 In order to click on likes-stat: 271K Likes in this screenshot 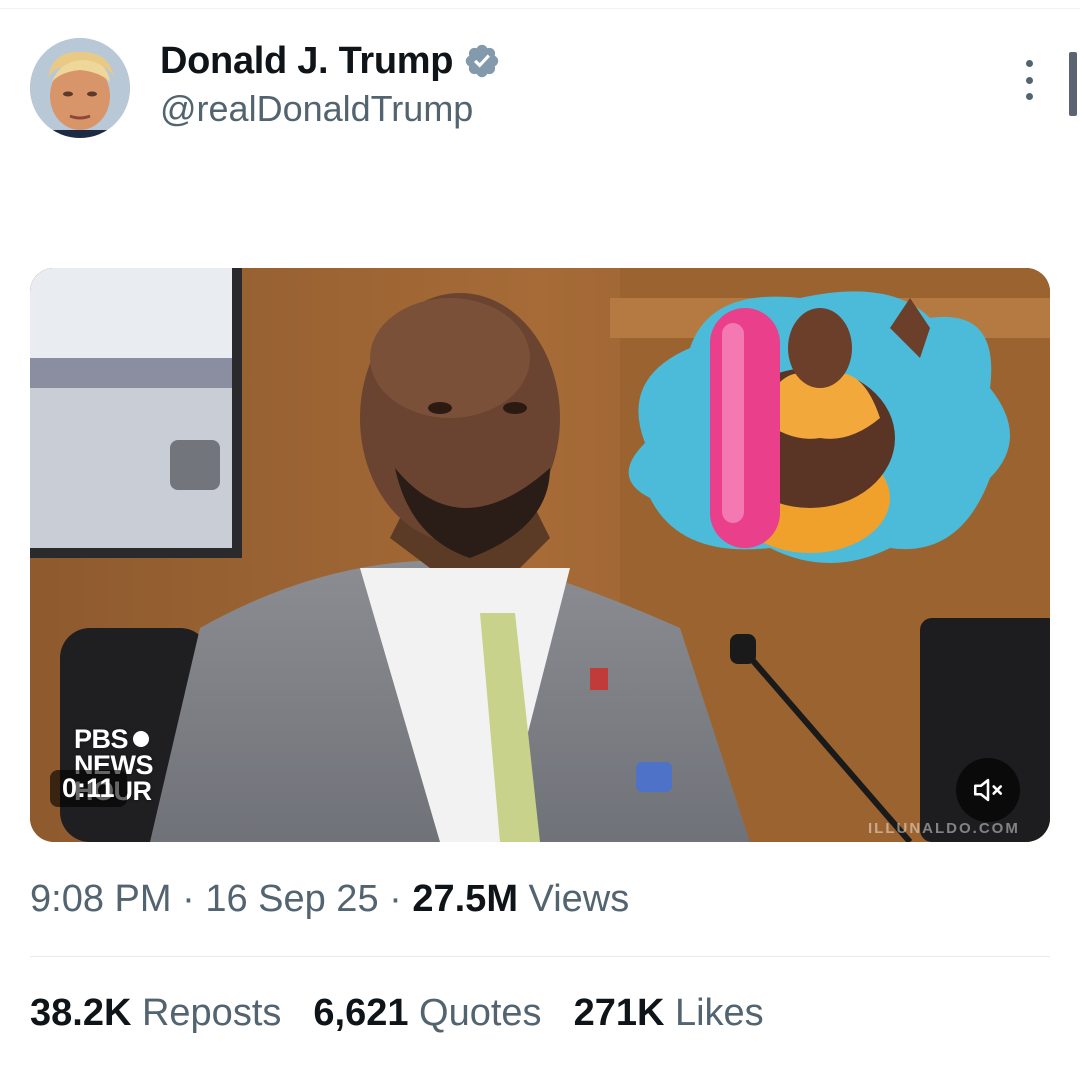, I will do `click(669, 1013)`.